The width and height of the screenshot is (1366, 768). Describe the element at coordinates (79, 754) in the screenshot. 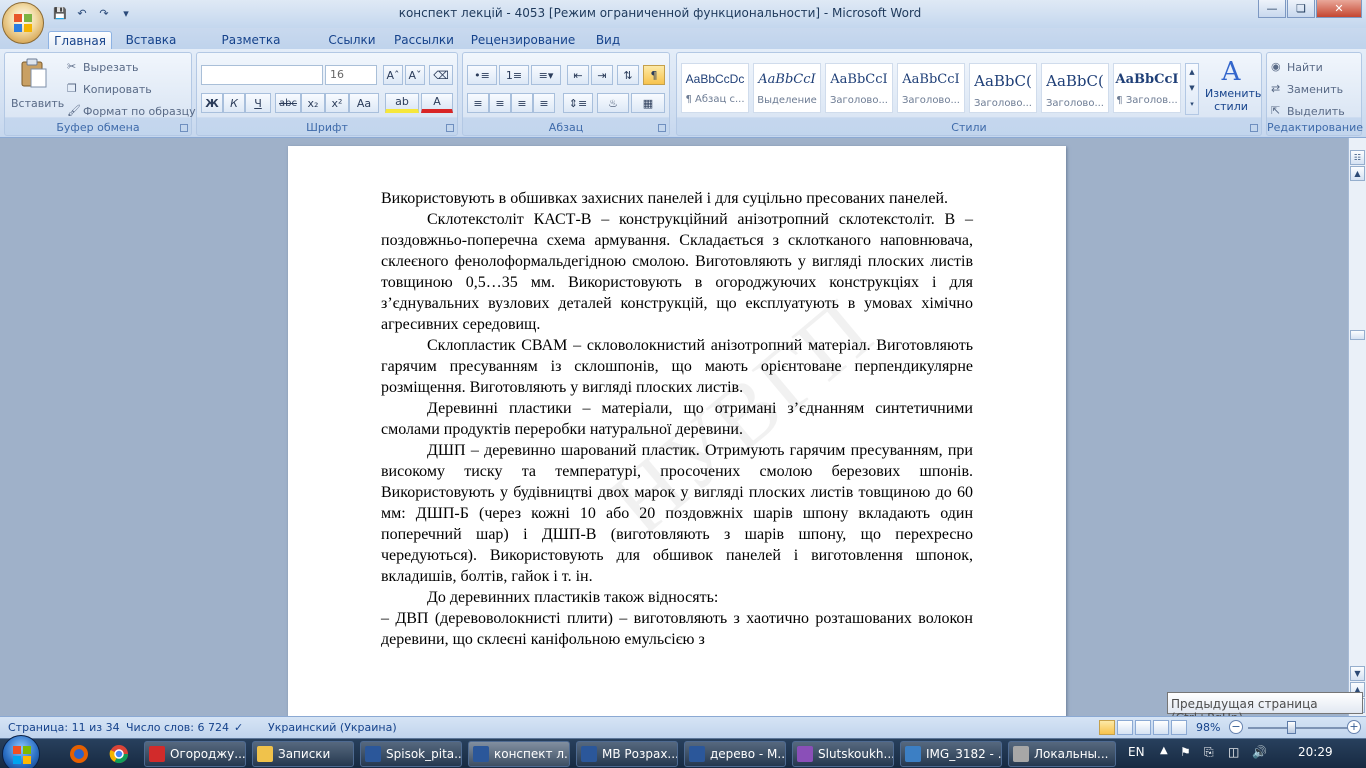

I see `firefox-icon` at that location.